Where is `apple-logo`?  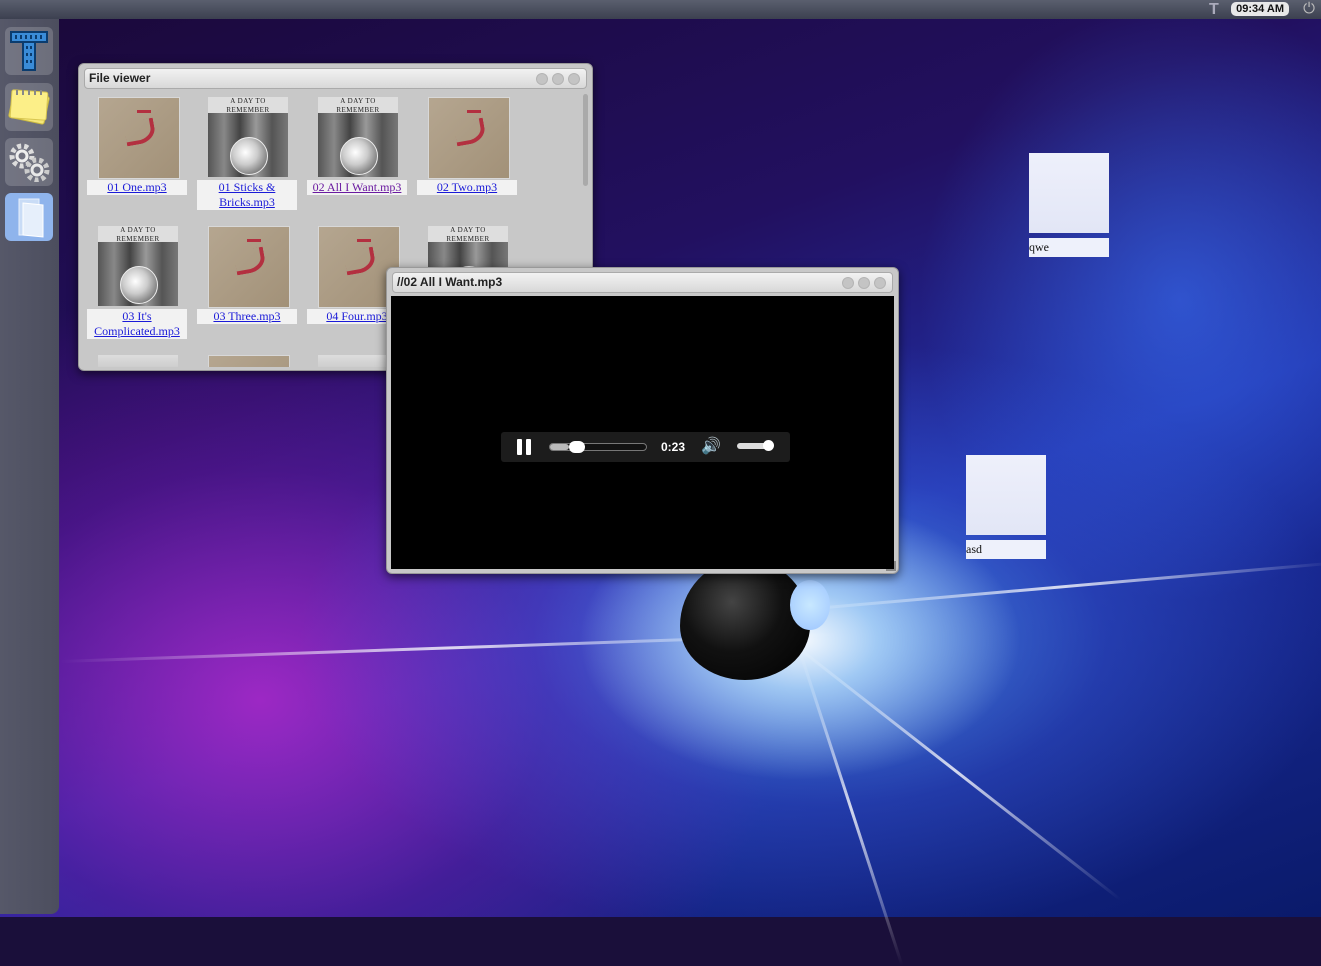 apple-logo is located at coordinates (745, 620).